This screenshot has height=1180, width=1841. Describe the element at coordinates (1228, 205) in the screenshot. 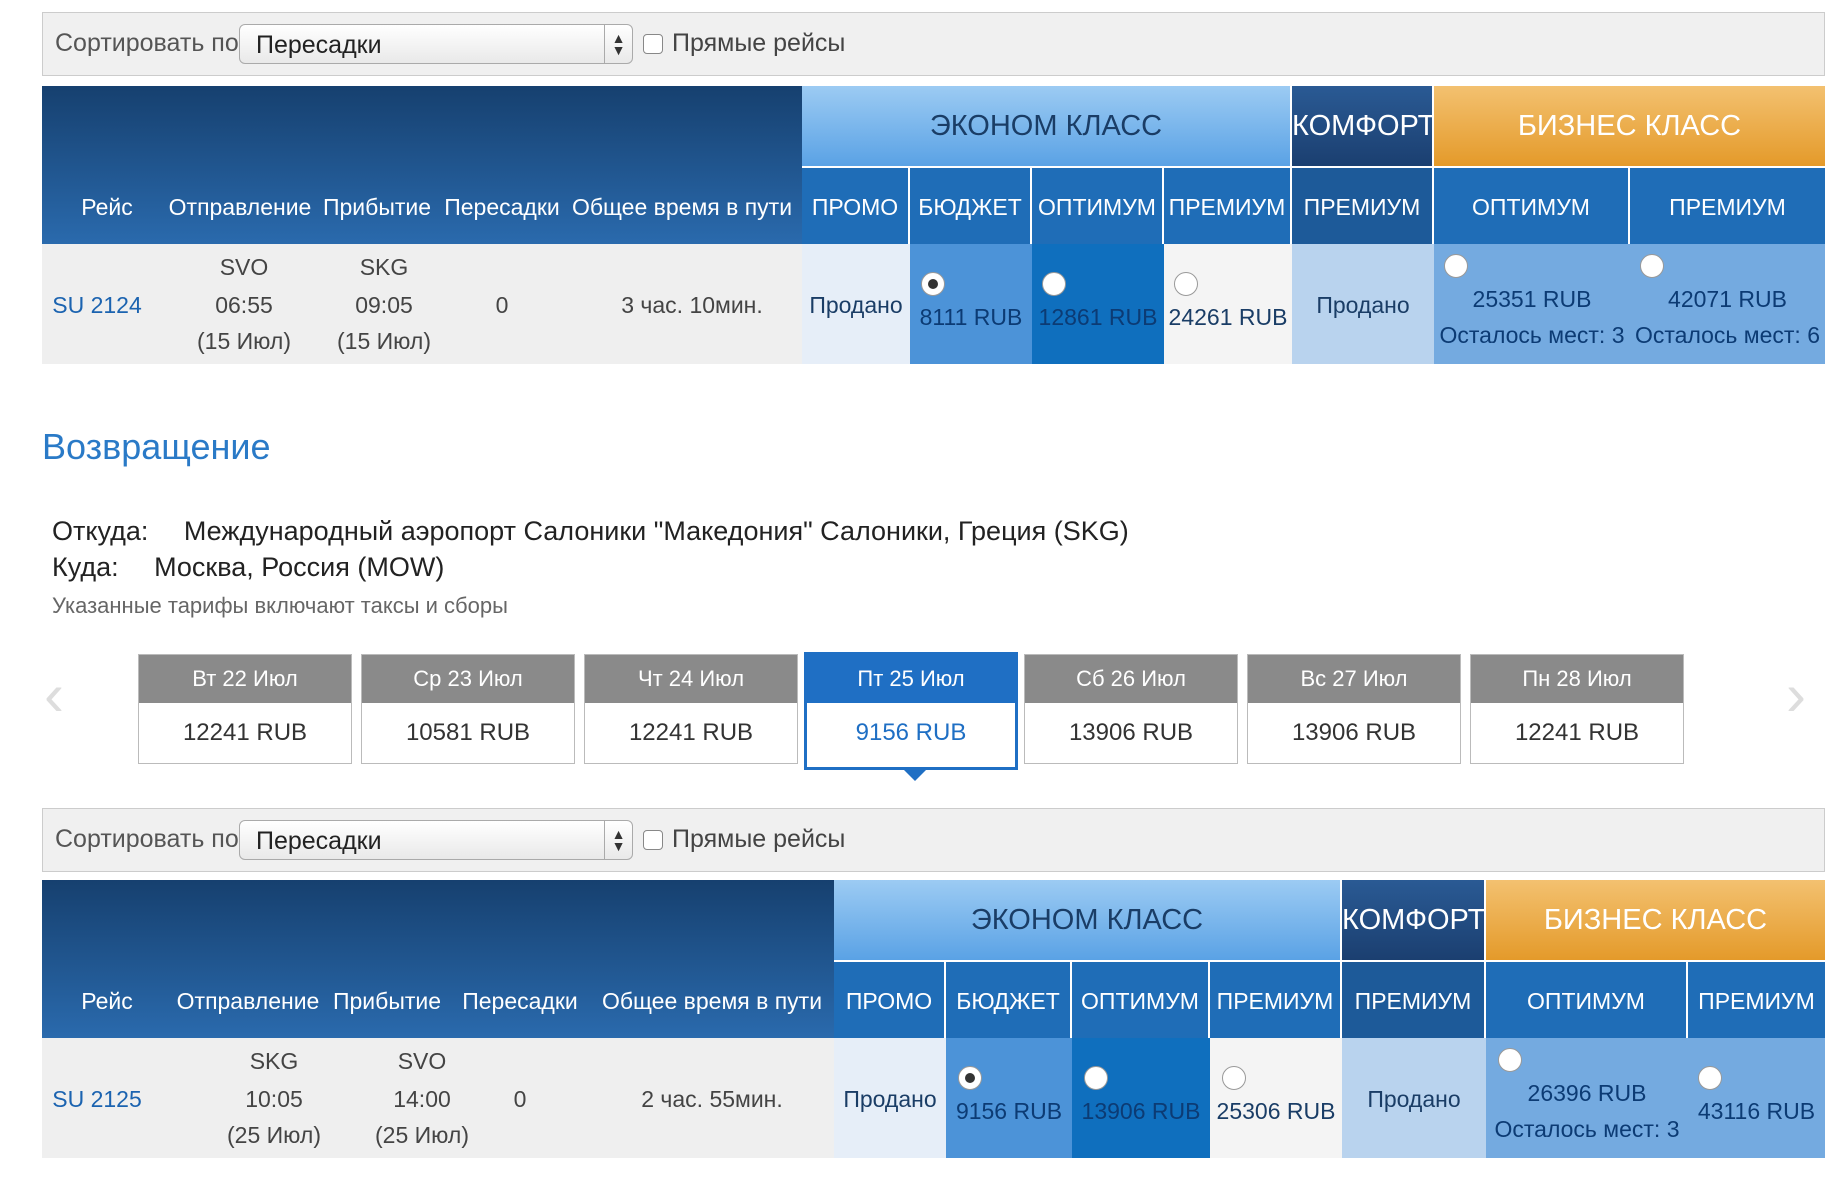

I see `tariff-premium: ПРЕМИУМ` at that location.